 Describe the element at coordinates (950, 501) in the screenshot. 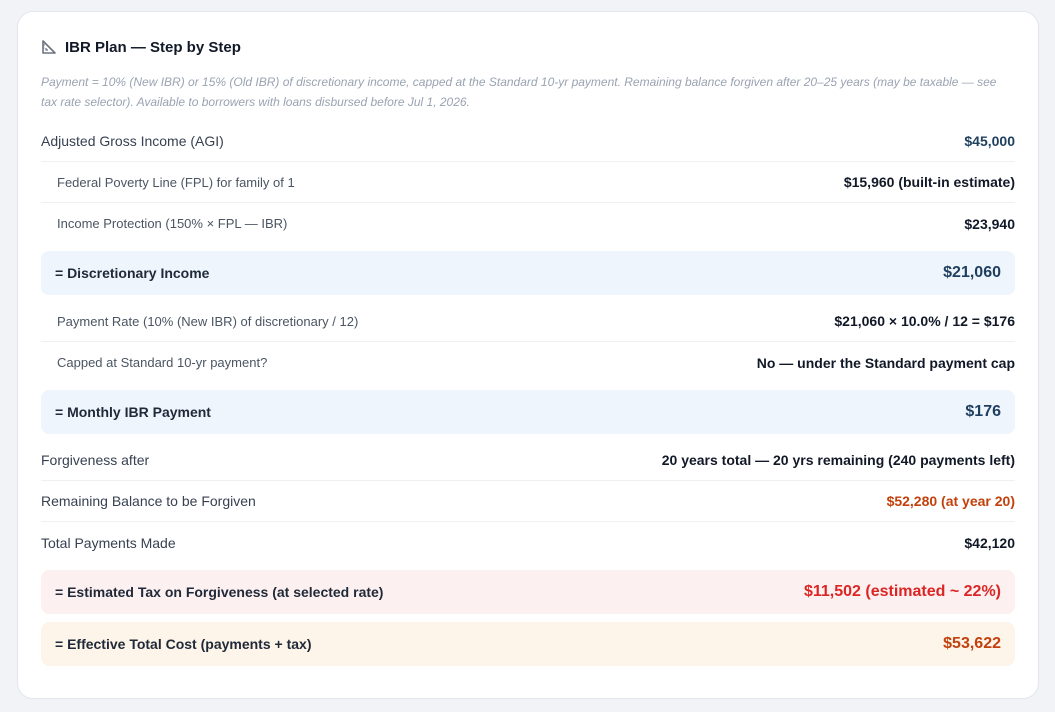

I see `row-value: $52,280 (at year 20)` at that location.